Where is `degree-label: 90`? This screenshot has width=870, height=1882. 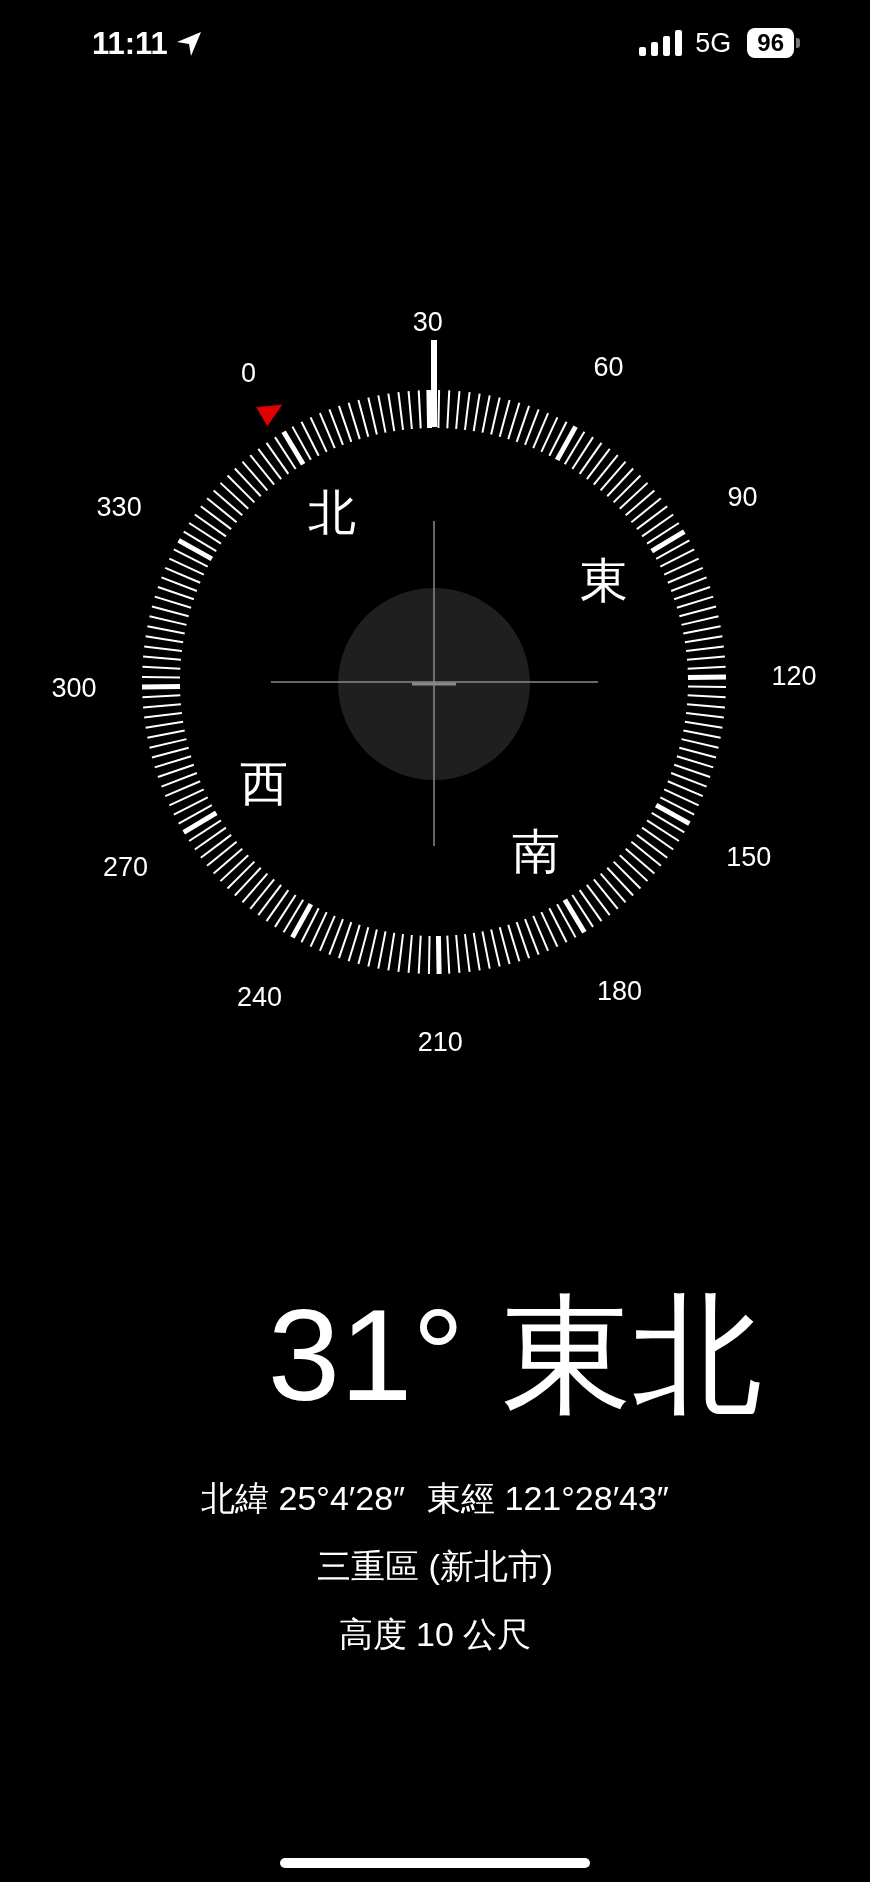 degree-label: 90 is located at coordinates (742, 496).